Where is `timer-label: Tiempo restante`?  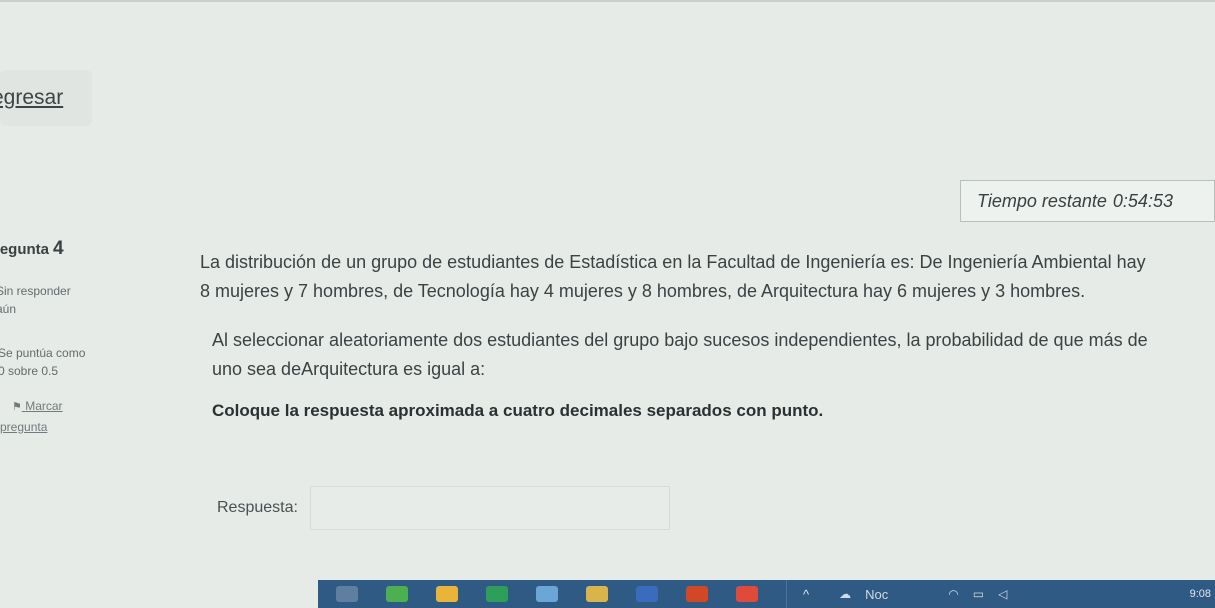
timer-label: Tiempo restante is located at coordinates (1042, 200).